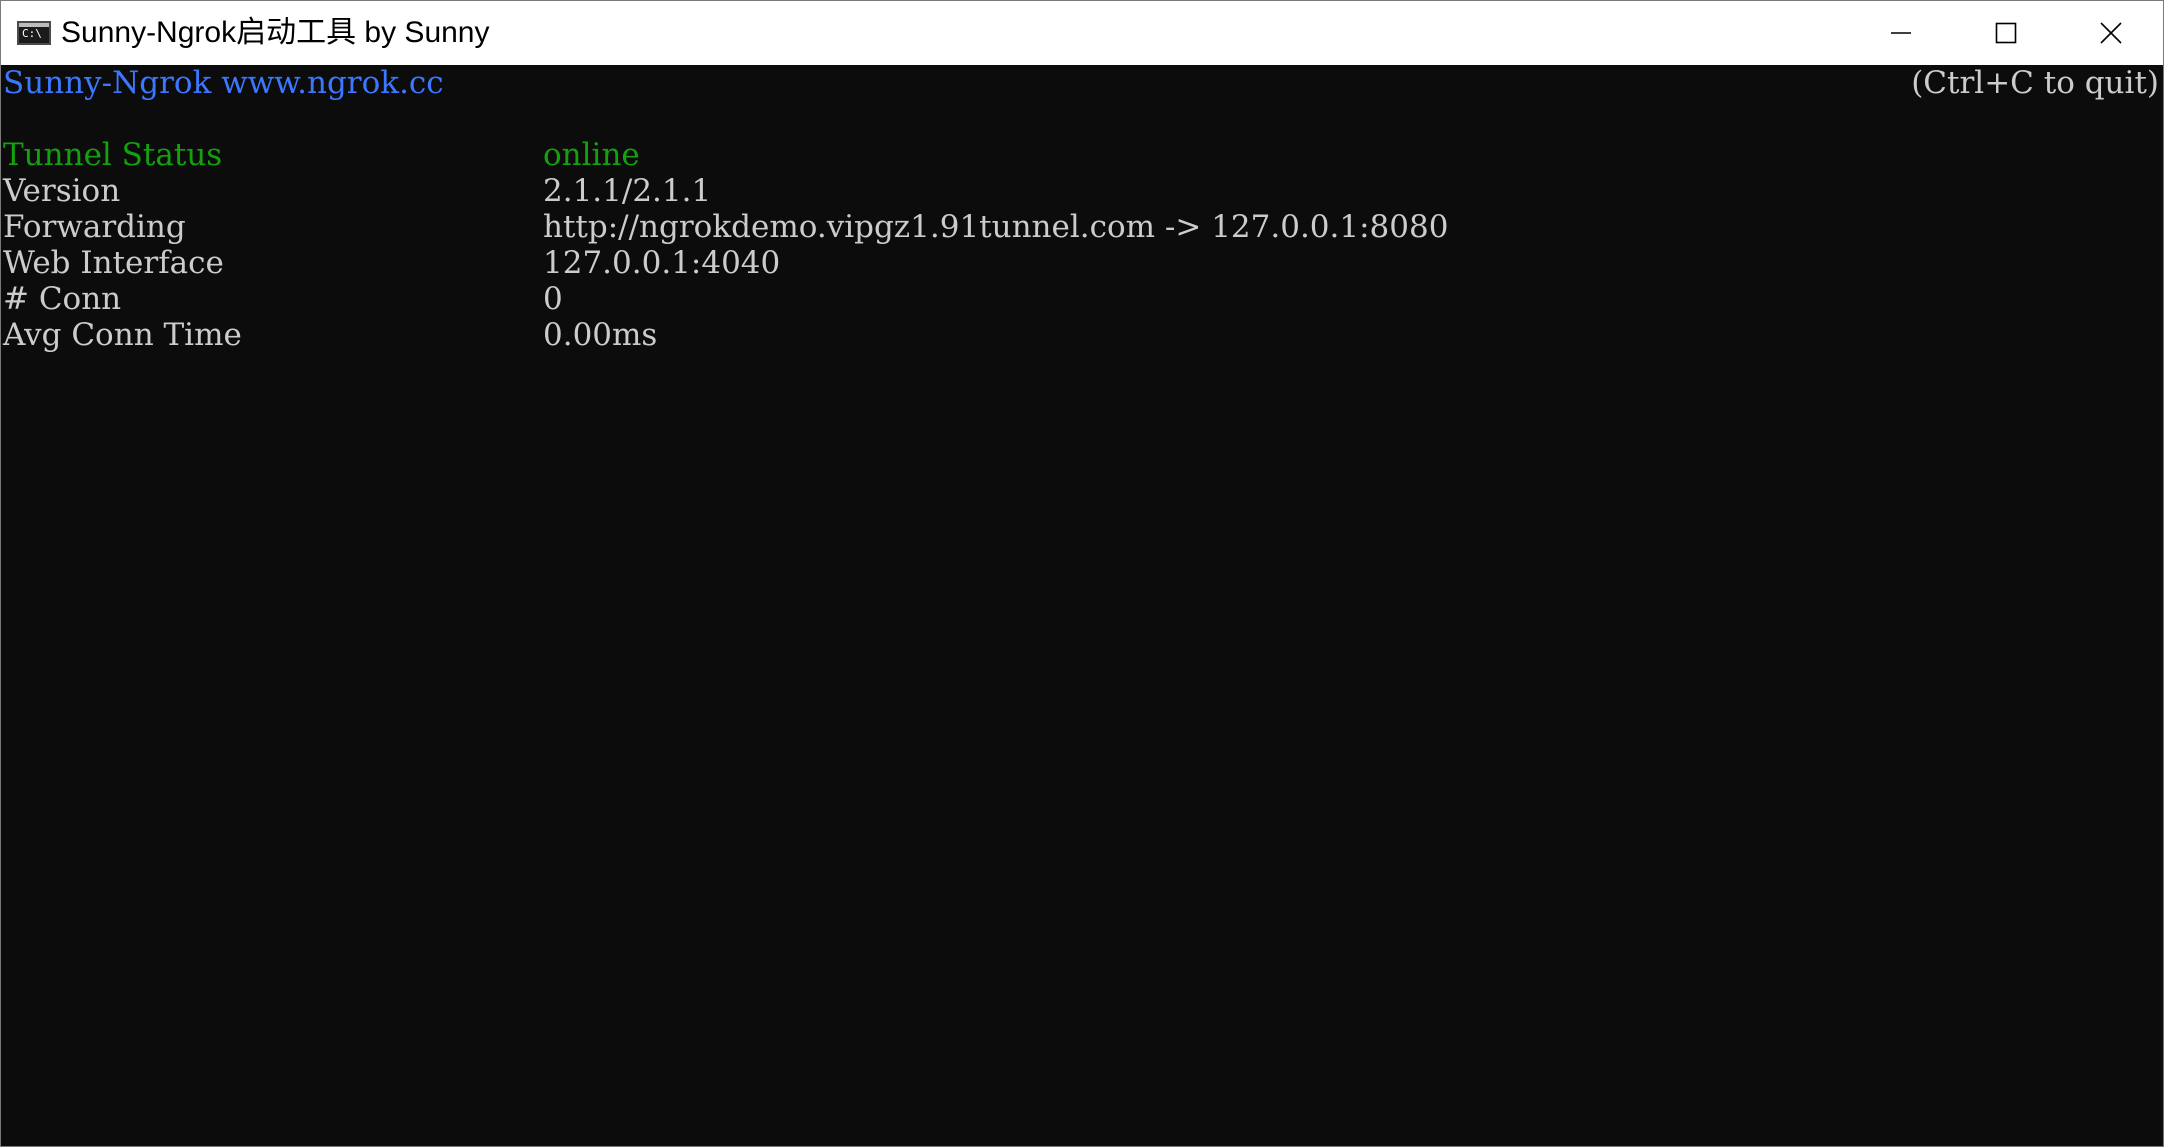  I want to click on conn-count-label: # Conn, so click(62, 299).